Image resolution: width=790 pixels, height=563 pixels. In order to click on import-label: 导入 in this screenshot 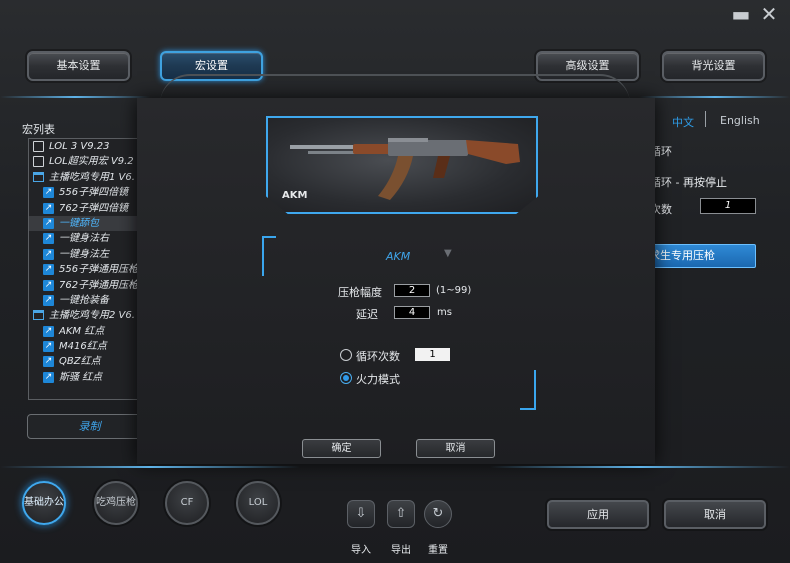, I will do `click(361, 550)`.